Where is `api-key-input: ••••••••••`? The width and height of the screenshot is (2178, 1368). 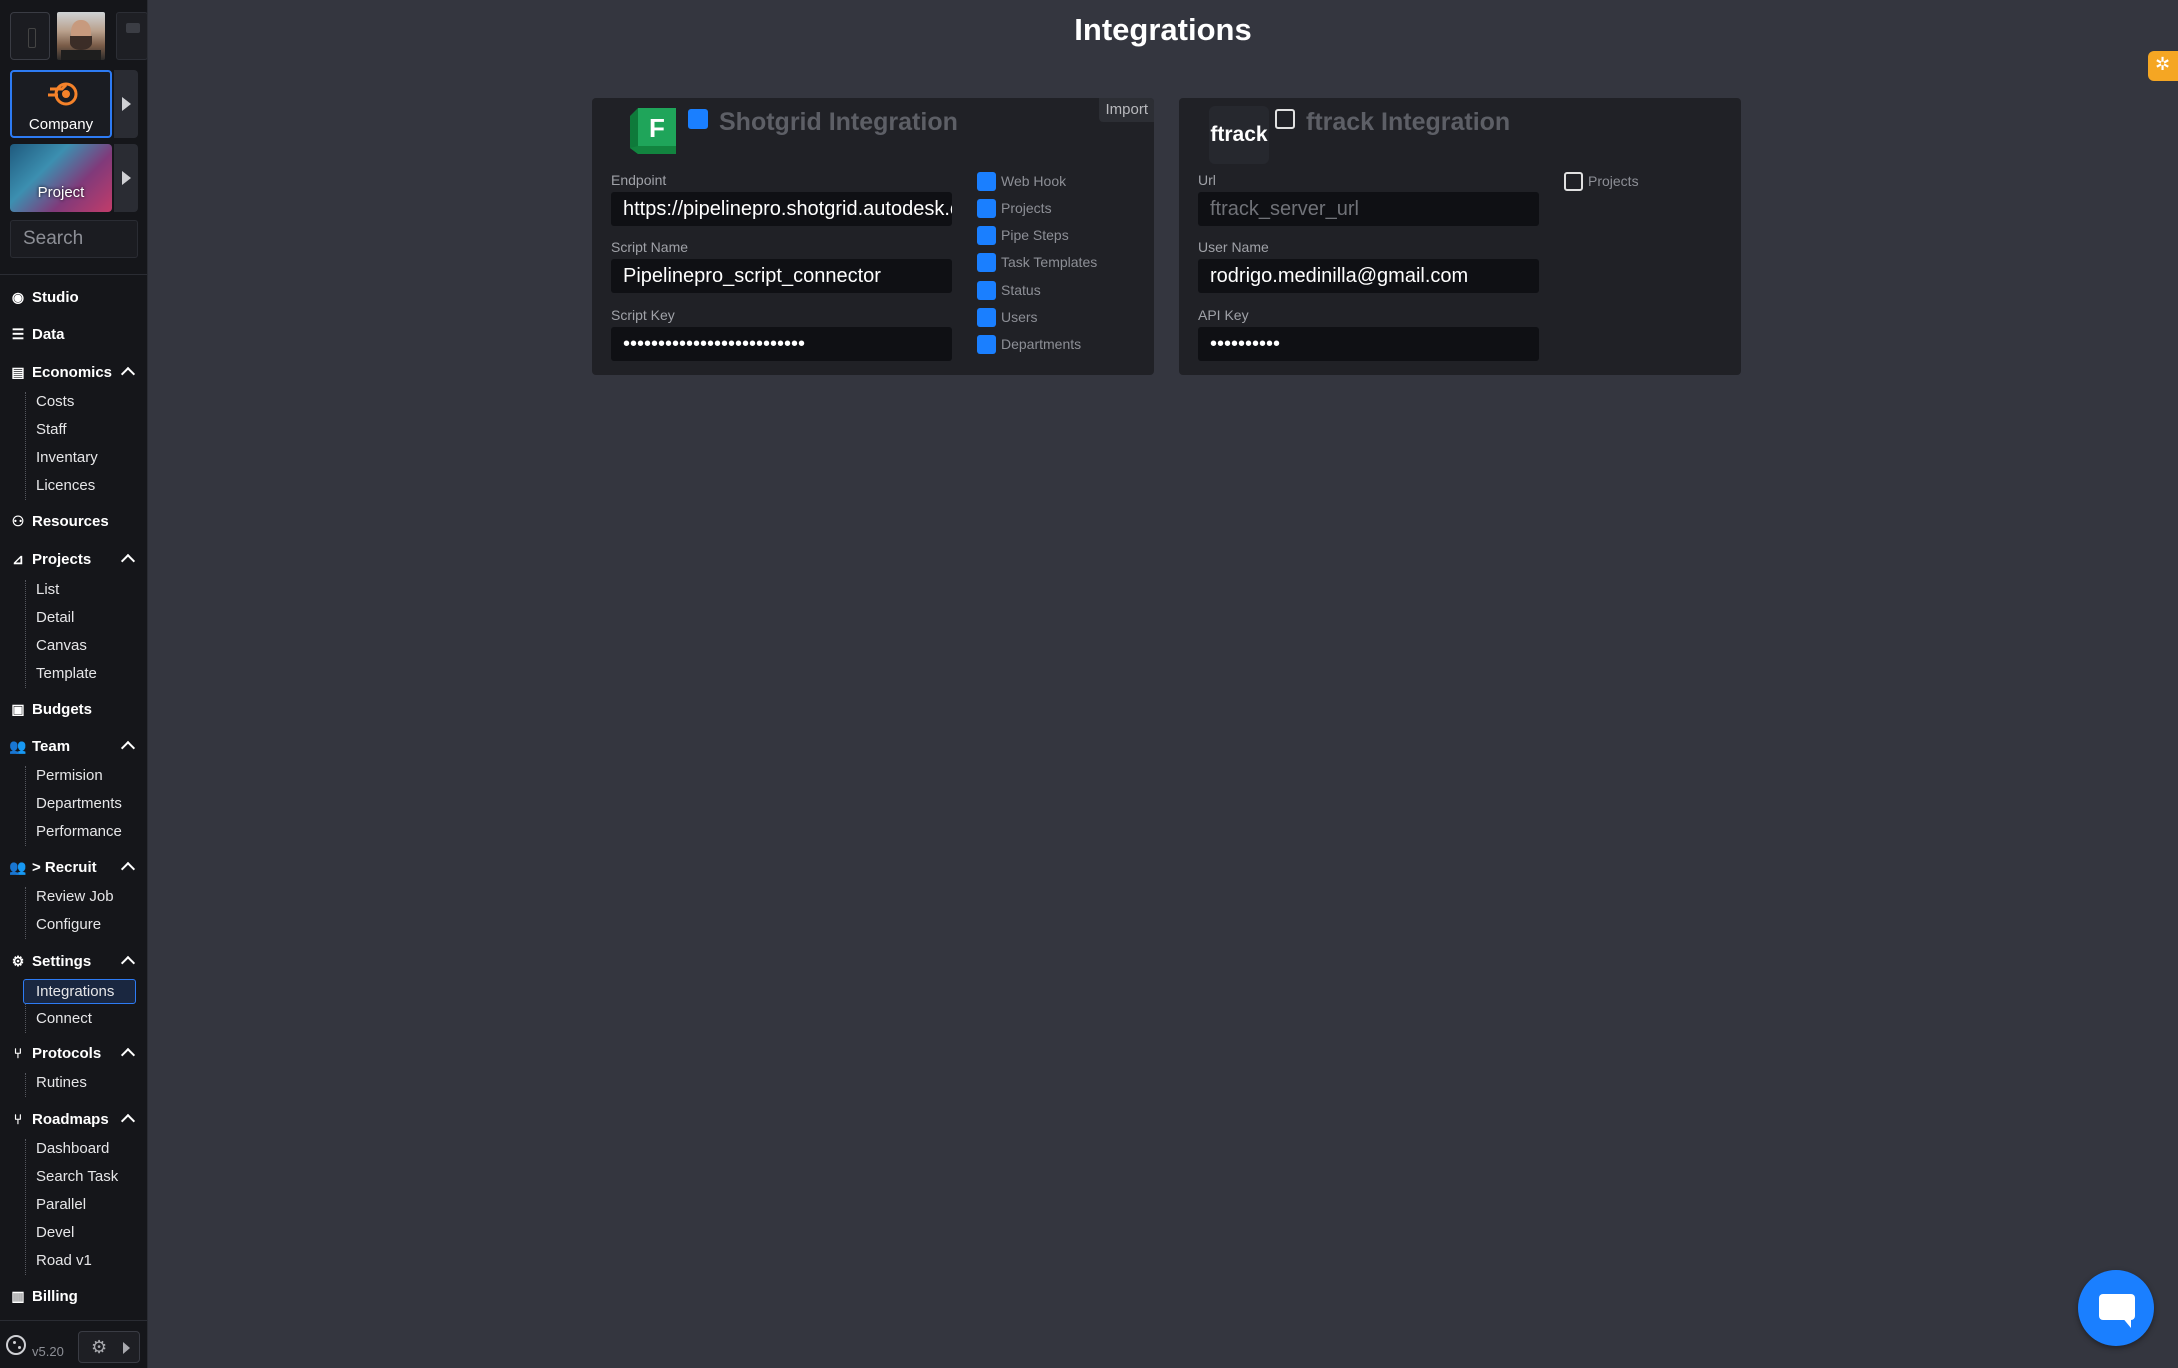
api-key-input: •••••••••• is located at coordinates (1368, 344).